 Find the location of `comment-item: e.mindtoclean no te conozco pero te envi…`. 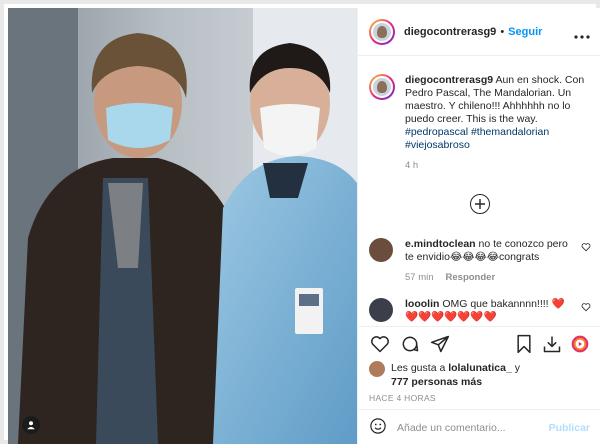

comment-item: e.mindtoclean no te conozco pero te envi… is located at coordinates (482, 260).